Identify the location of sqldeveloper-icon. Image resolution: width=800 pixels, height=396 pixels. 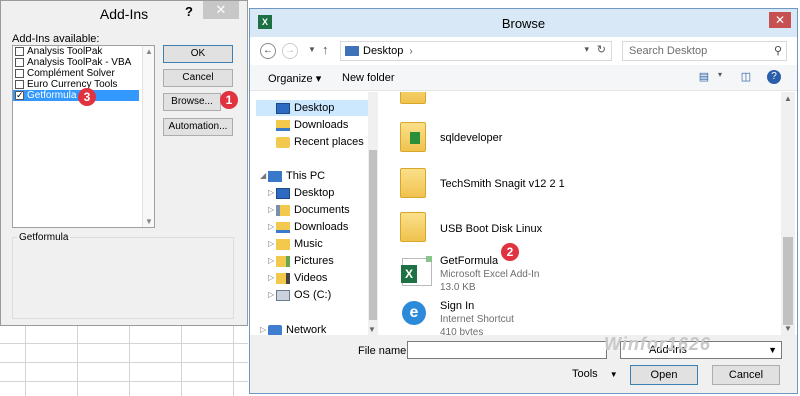
(415, 138).